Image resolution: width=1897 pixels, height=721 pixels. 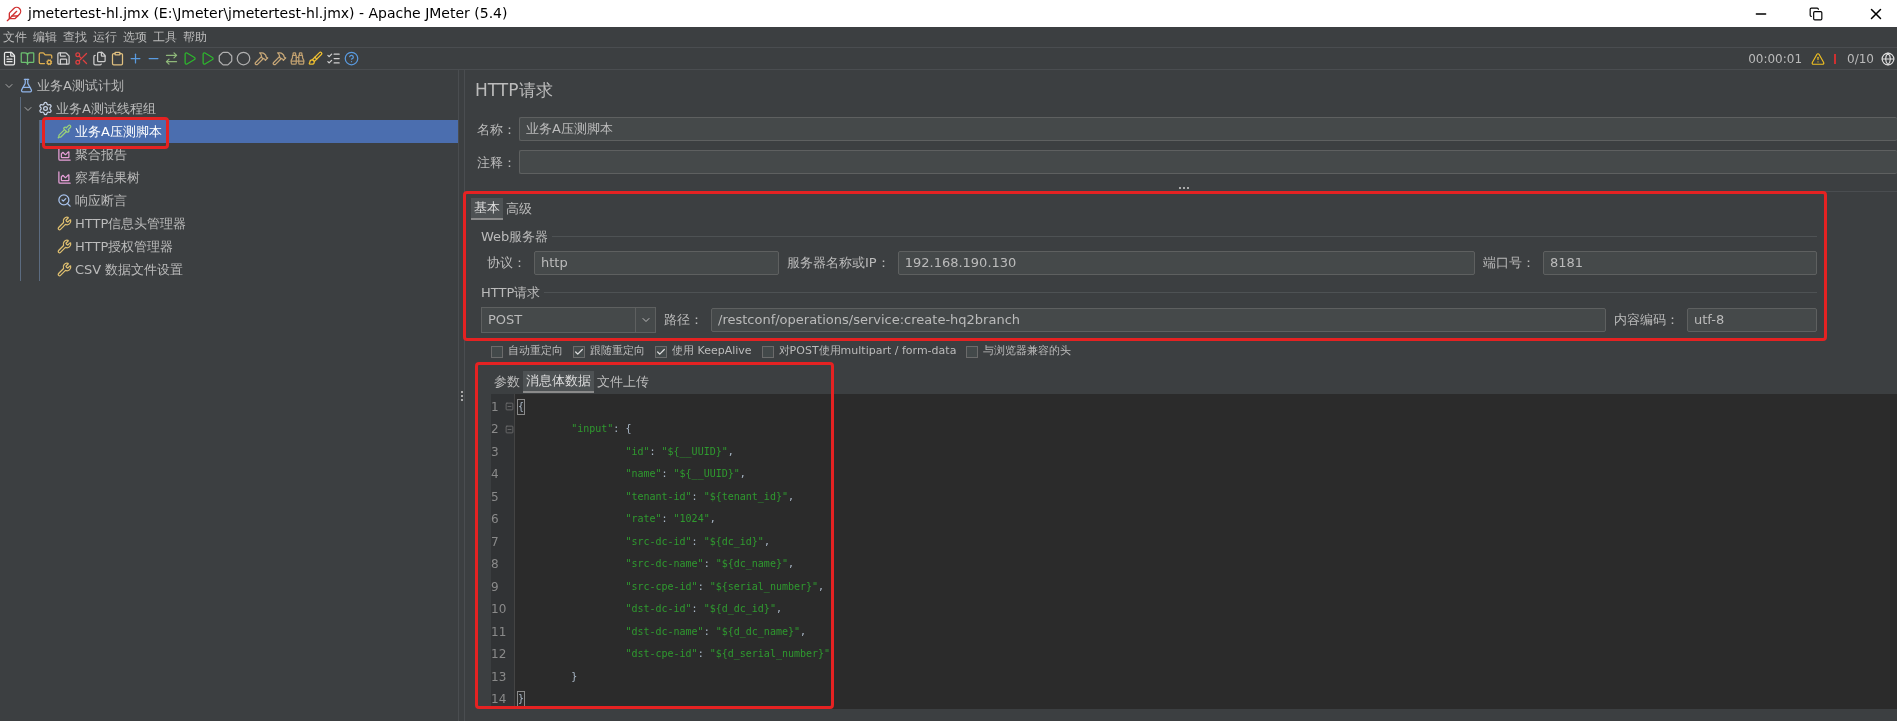 What do you see at coordinates (135, 58) in the screenshot?
I see `plus-icon` at bounding box center [135, 58].